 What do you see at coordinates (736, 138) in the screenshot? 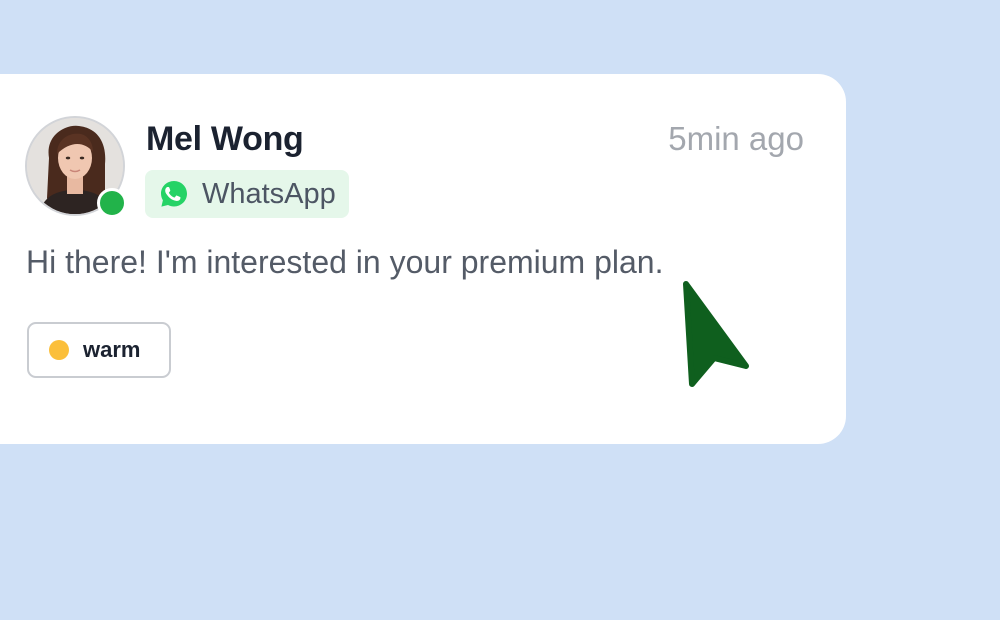
I see `message-timestamp: 5min ago` at bounding box center [736, 138].